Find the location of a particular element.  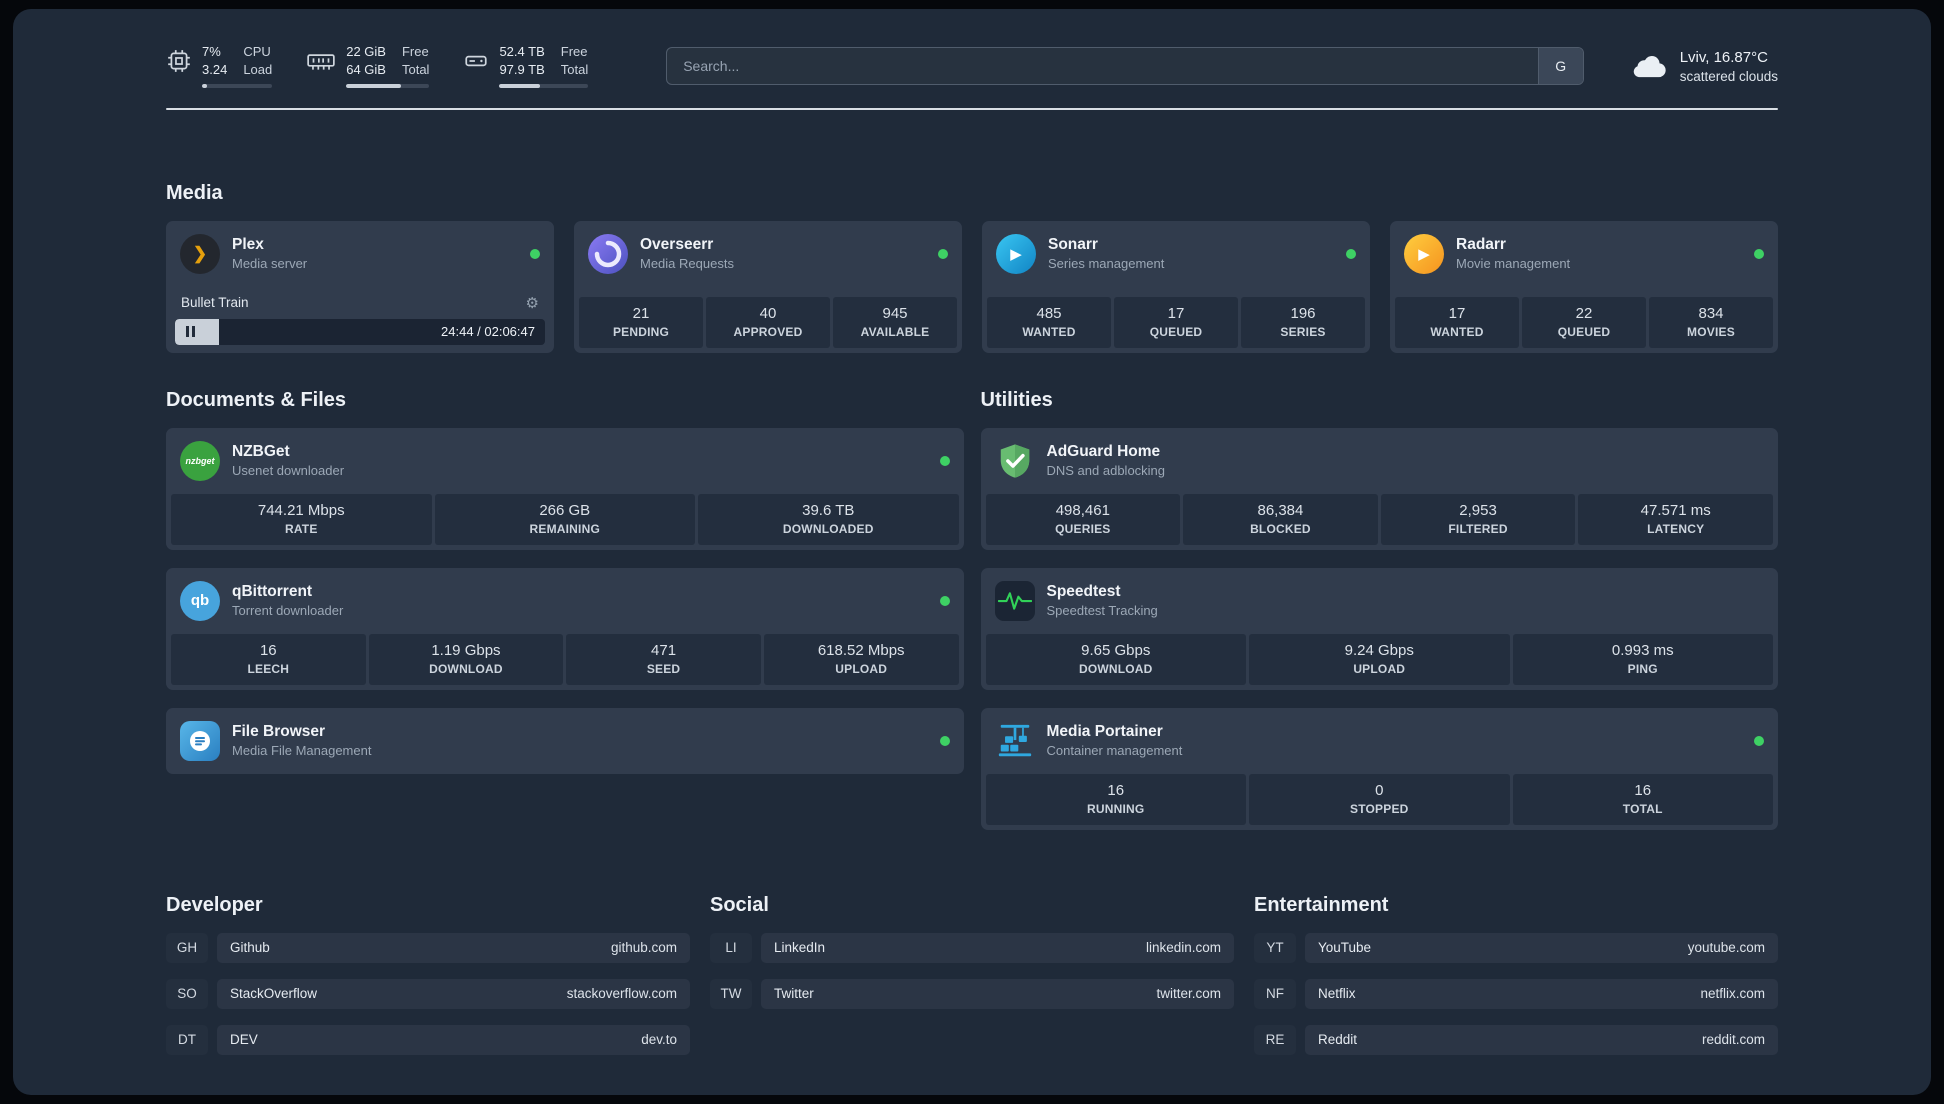

stat-leech: 16 LEECH is located at coordinates (268, 659).